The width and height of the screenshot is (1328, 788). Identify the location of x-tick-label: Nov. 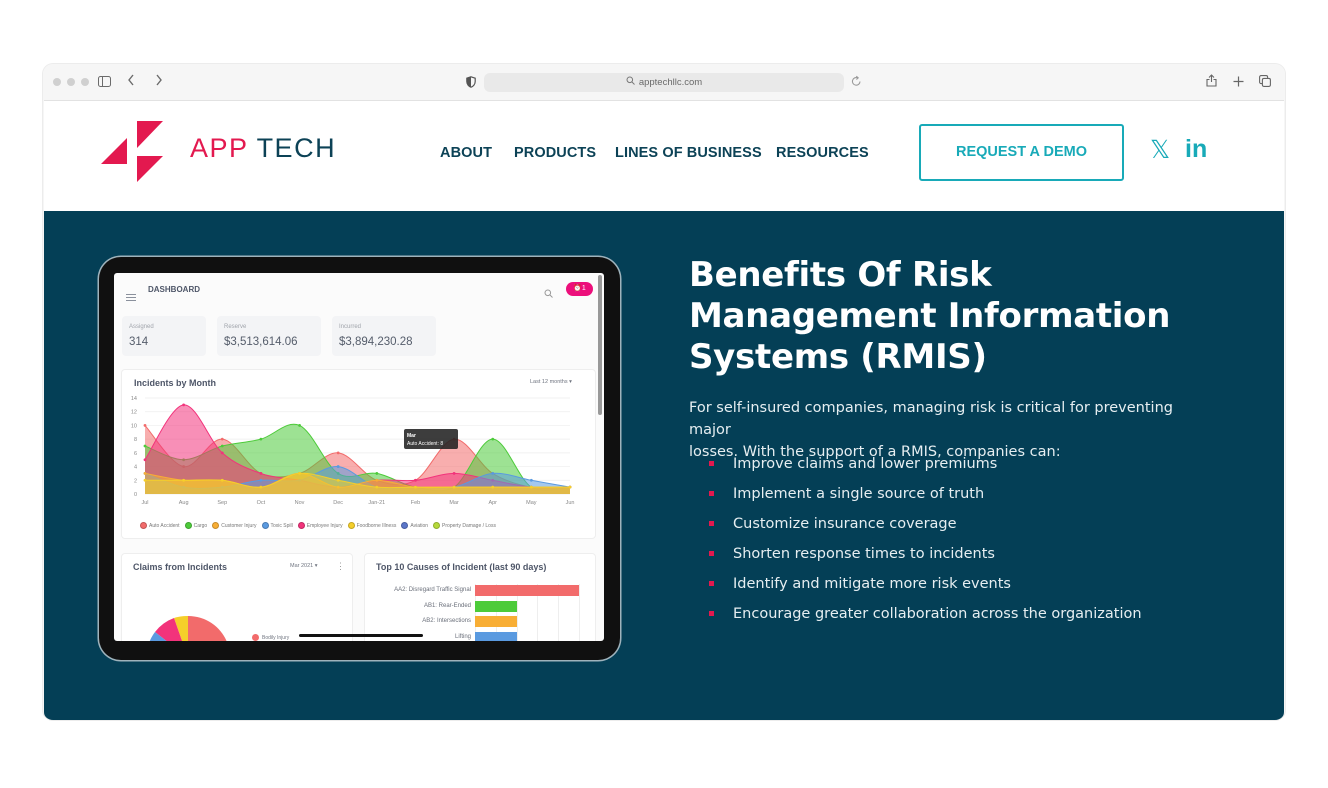
(300, 503).